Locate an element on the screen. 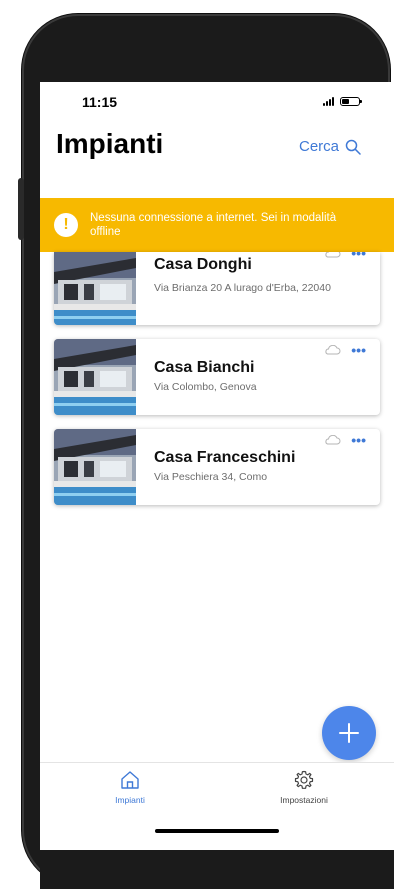 This screenshot has width=394, height=889. plant-card: Casa Bianchi Via Colombo, Genova ••• is located at coordinates (217, 377).